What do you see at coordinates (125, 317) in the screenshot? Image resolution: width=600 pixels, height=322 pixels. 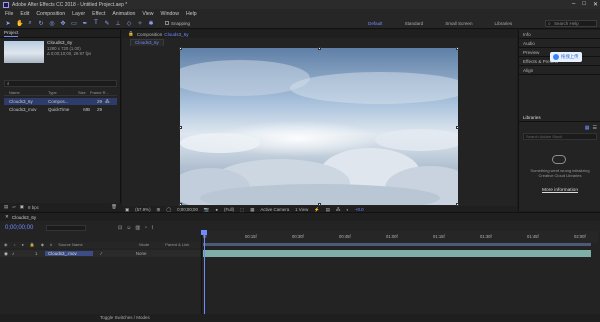 I see `toggle-switches-modes: Toggle Switches / Modes` at bounding box center [125, 317].